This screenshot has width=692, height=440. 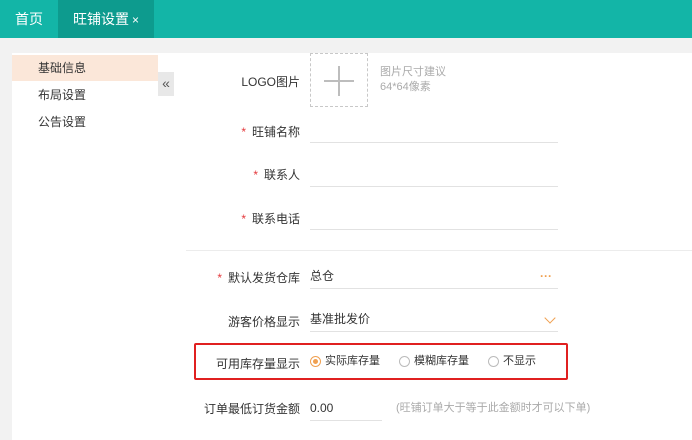 What do you see at coordinates (550, 318) in the screenshot?
I see `chevron-down-icon` at bounding box center [550, 318].